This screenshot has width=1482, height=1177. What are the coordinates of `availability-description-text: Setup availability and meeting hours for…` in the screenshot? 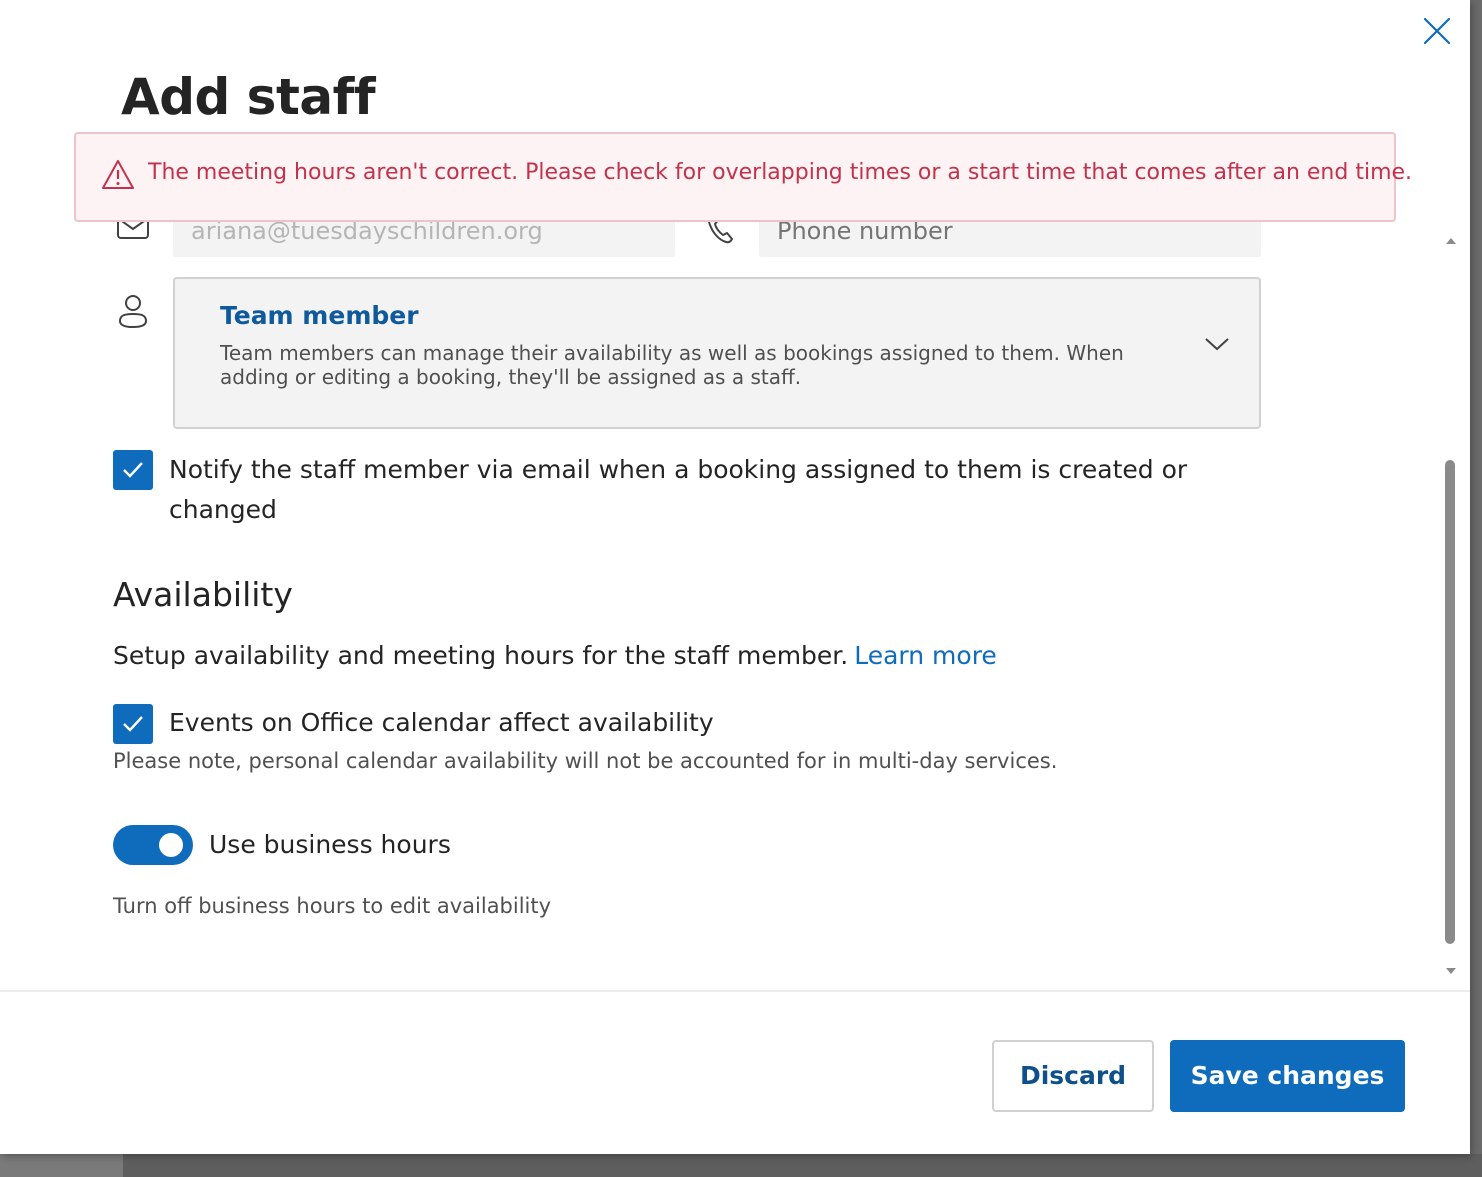 It's located at (481, 655).